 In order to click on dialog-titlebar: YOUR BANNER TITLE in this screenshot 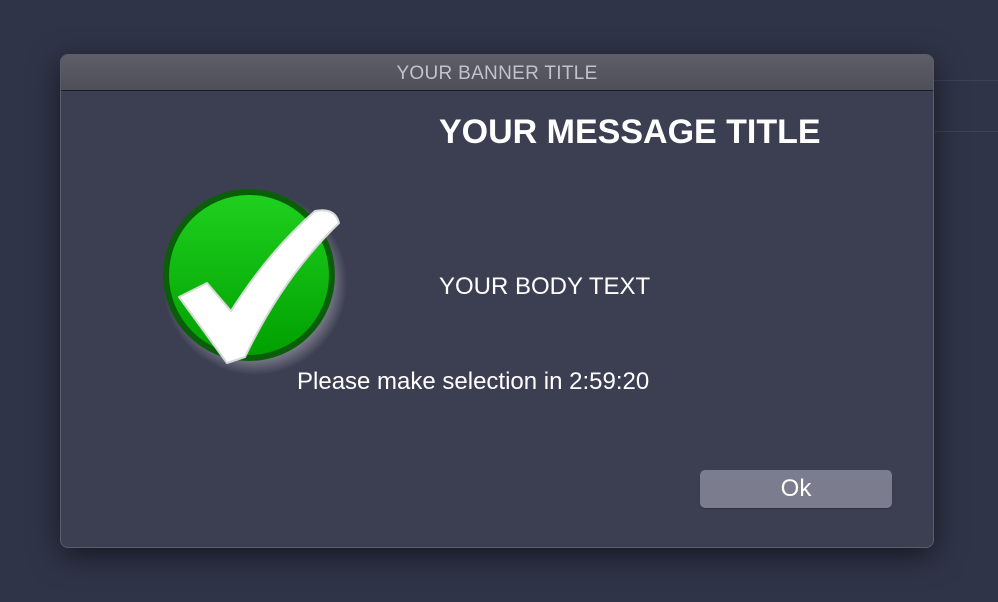, I will do `click(497, 73)`.